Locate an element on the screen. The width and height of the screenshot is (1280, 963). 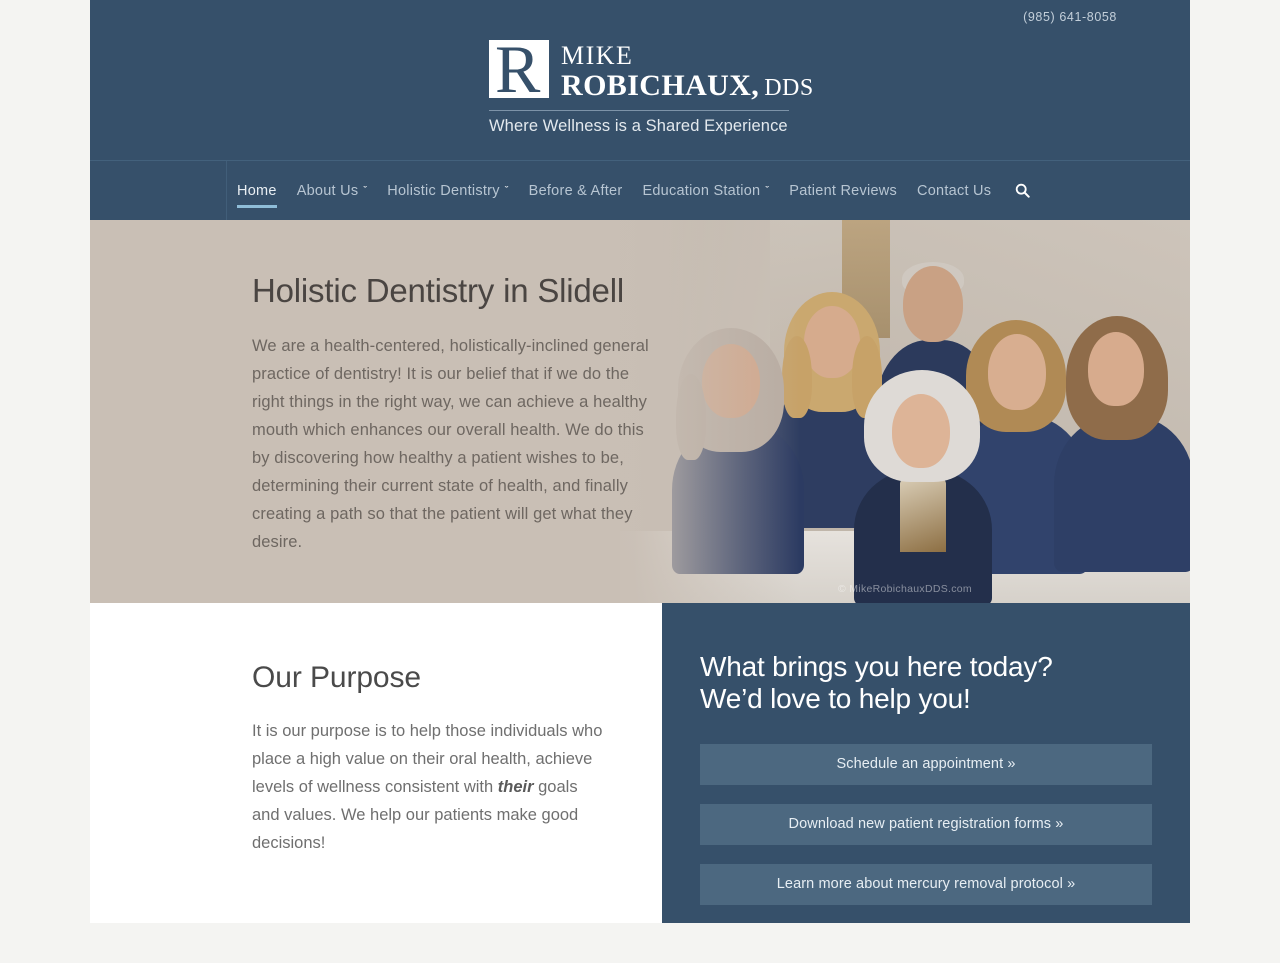
photo-watermark: © MikeRobichauxDDS.com is located at coordinates (905, 589).